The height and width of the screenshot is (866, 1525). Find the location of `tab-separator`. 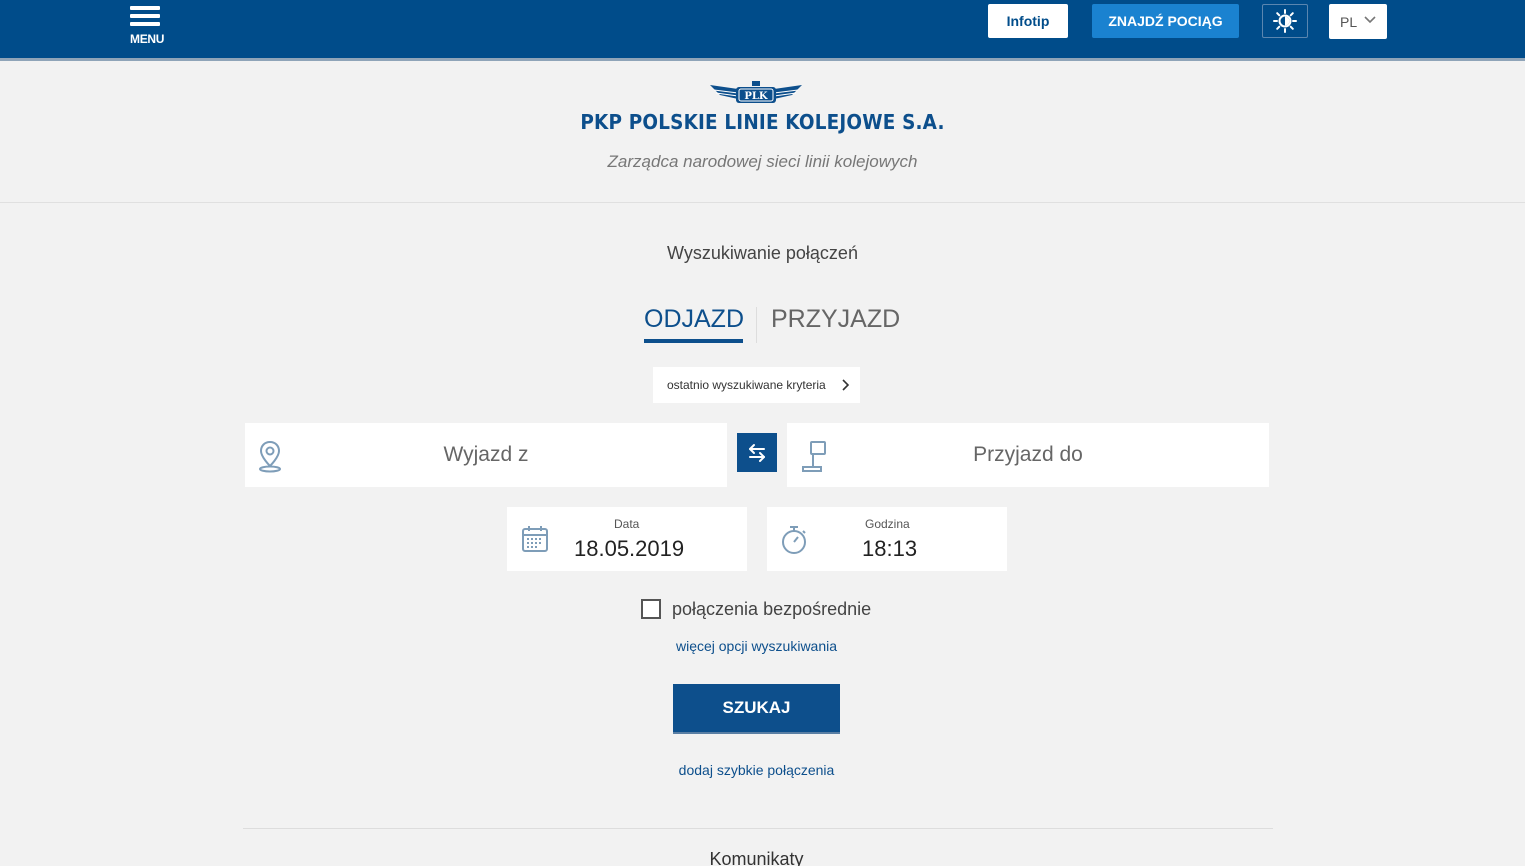

tab-separator is located at coordinates (756, 325).